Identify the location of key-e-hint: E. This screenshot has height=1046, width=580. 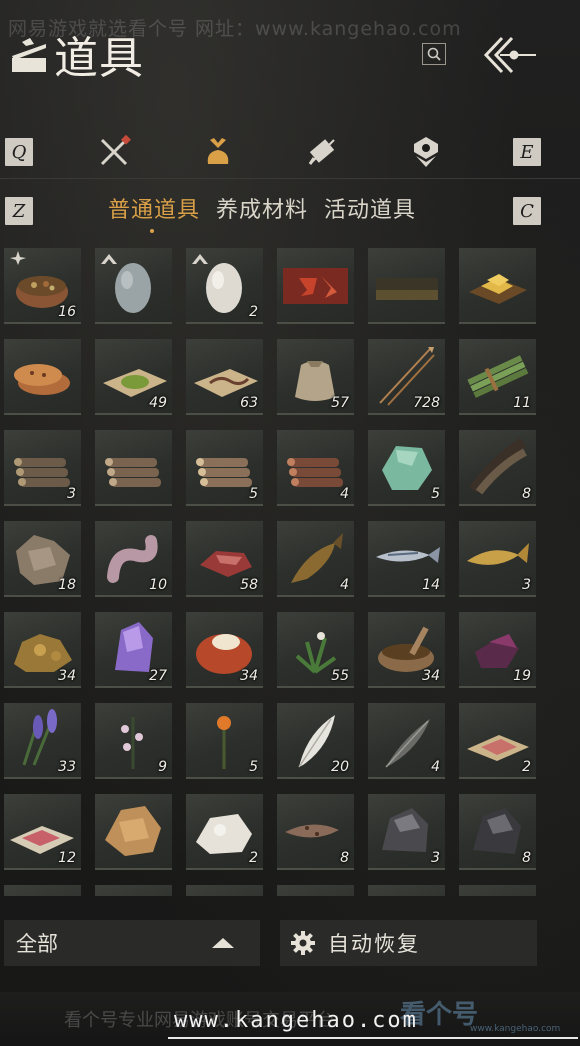
(527, 152).